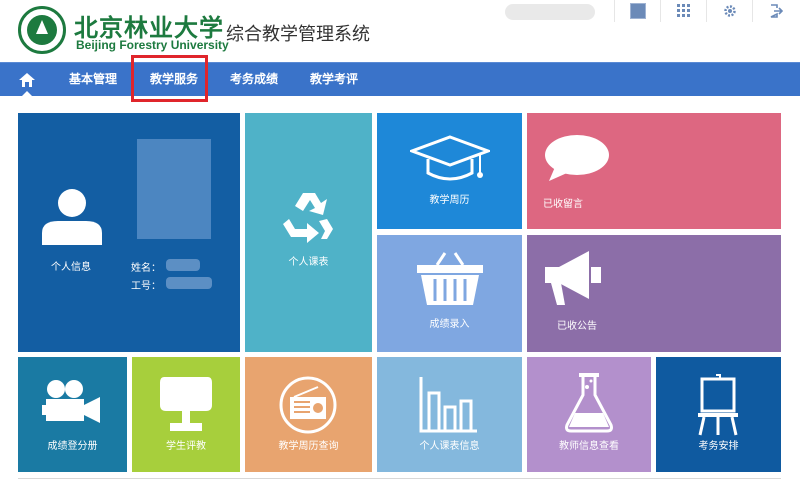 This screenshot has height=491, width=800. What do you see at coordinates (450, 278) in the screenshot?
I see `basket-icon` at bounding box center [450, 278].